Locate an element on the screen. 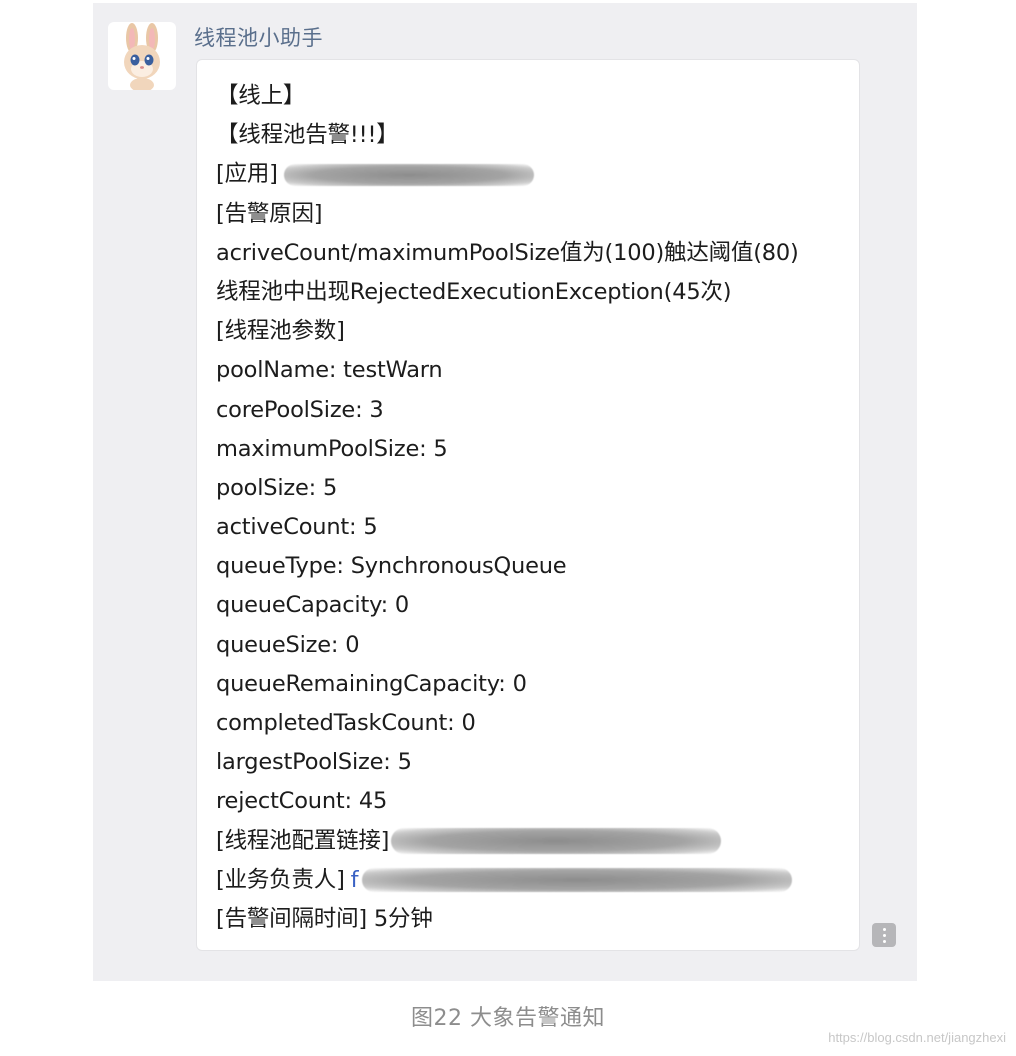  line-queue-remaining: queueRemainingCapacity: 0 is located at coordinates (507, 684).